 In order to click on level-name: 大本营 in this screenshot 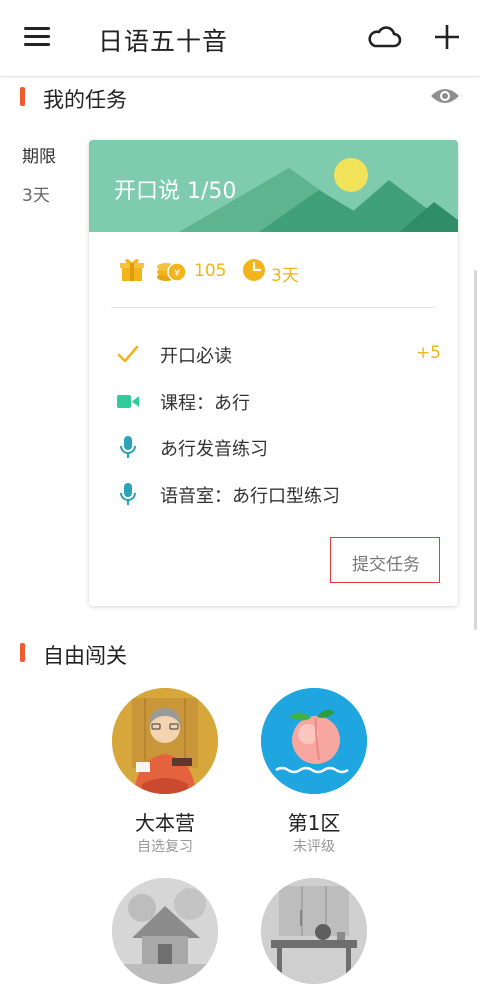, I will do `click(165, 823)`.